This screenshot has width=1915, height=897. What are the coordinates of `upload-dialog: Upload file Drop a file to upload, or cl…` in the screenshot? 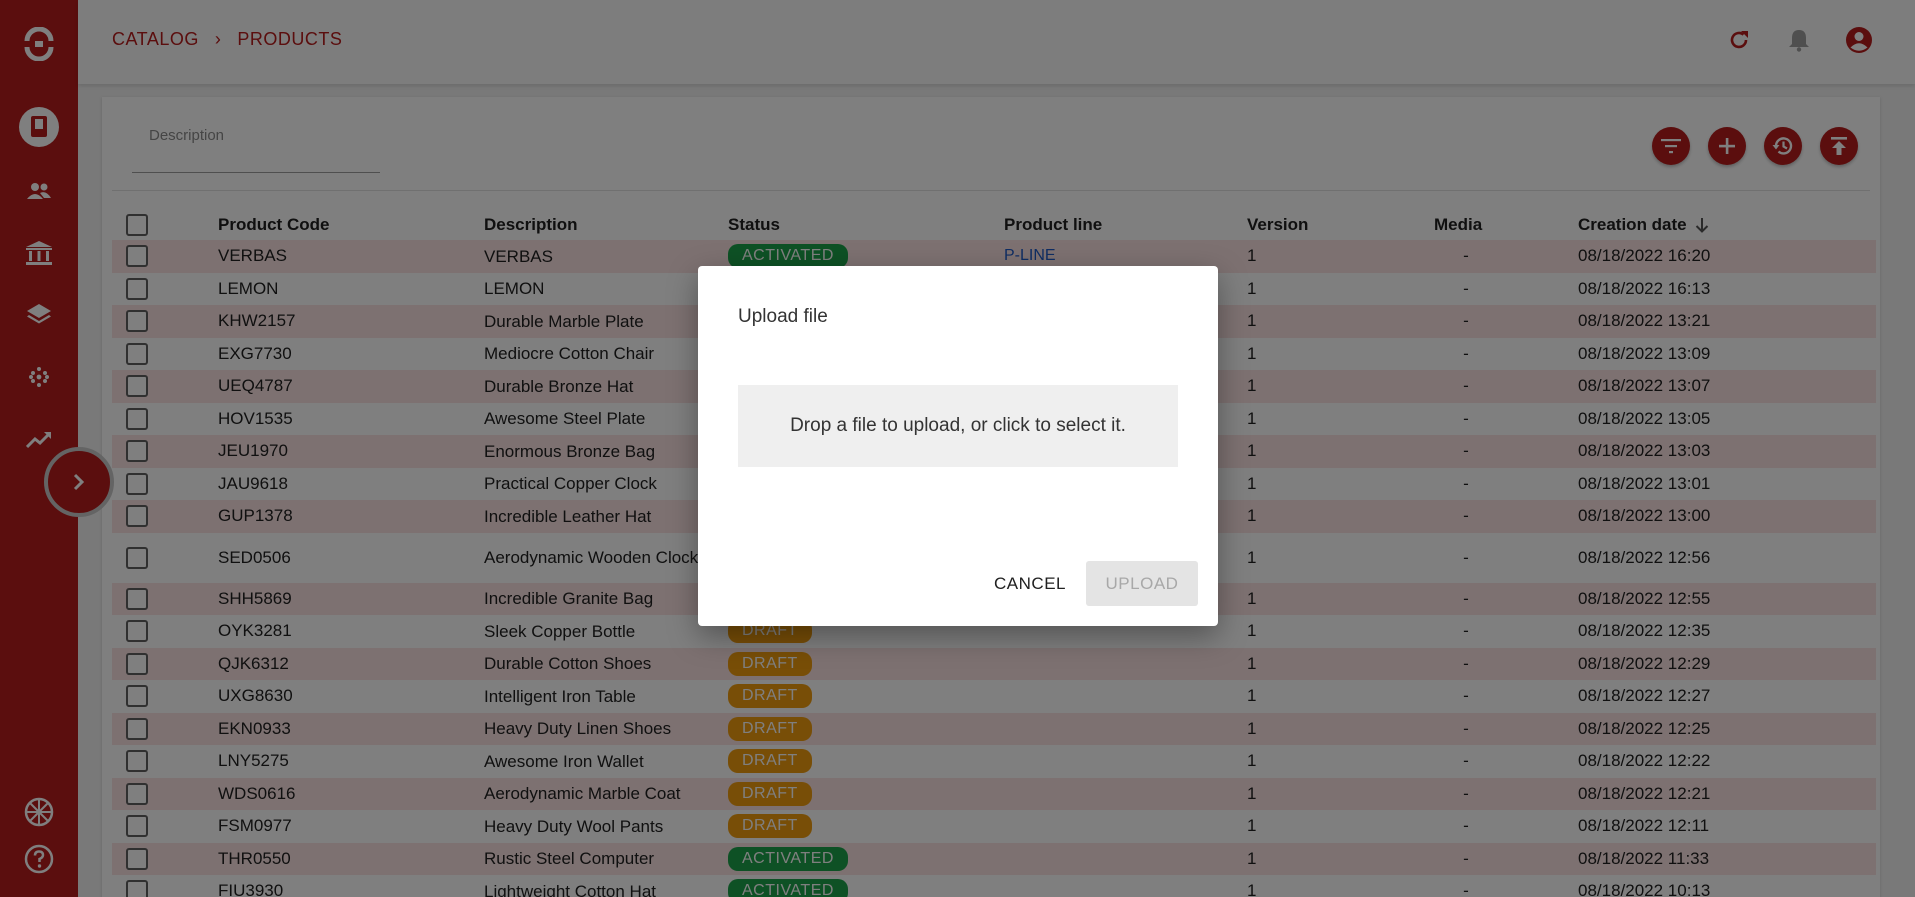 It's located at (958, 446).